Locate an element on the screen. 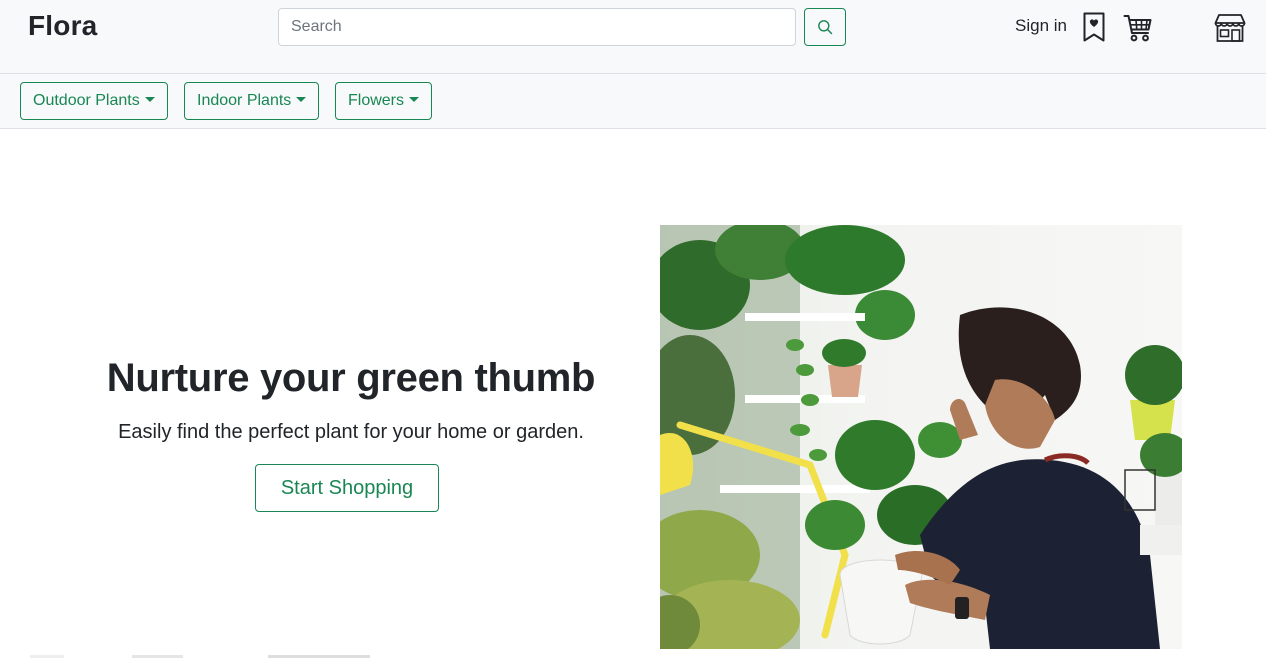  outdoor-plants-dropdown: Outdoor Plants is located at coordinates (94, 101).